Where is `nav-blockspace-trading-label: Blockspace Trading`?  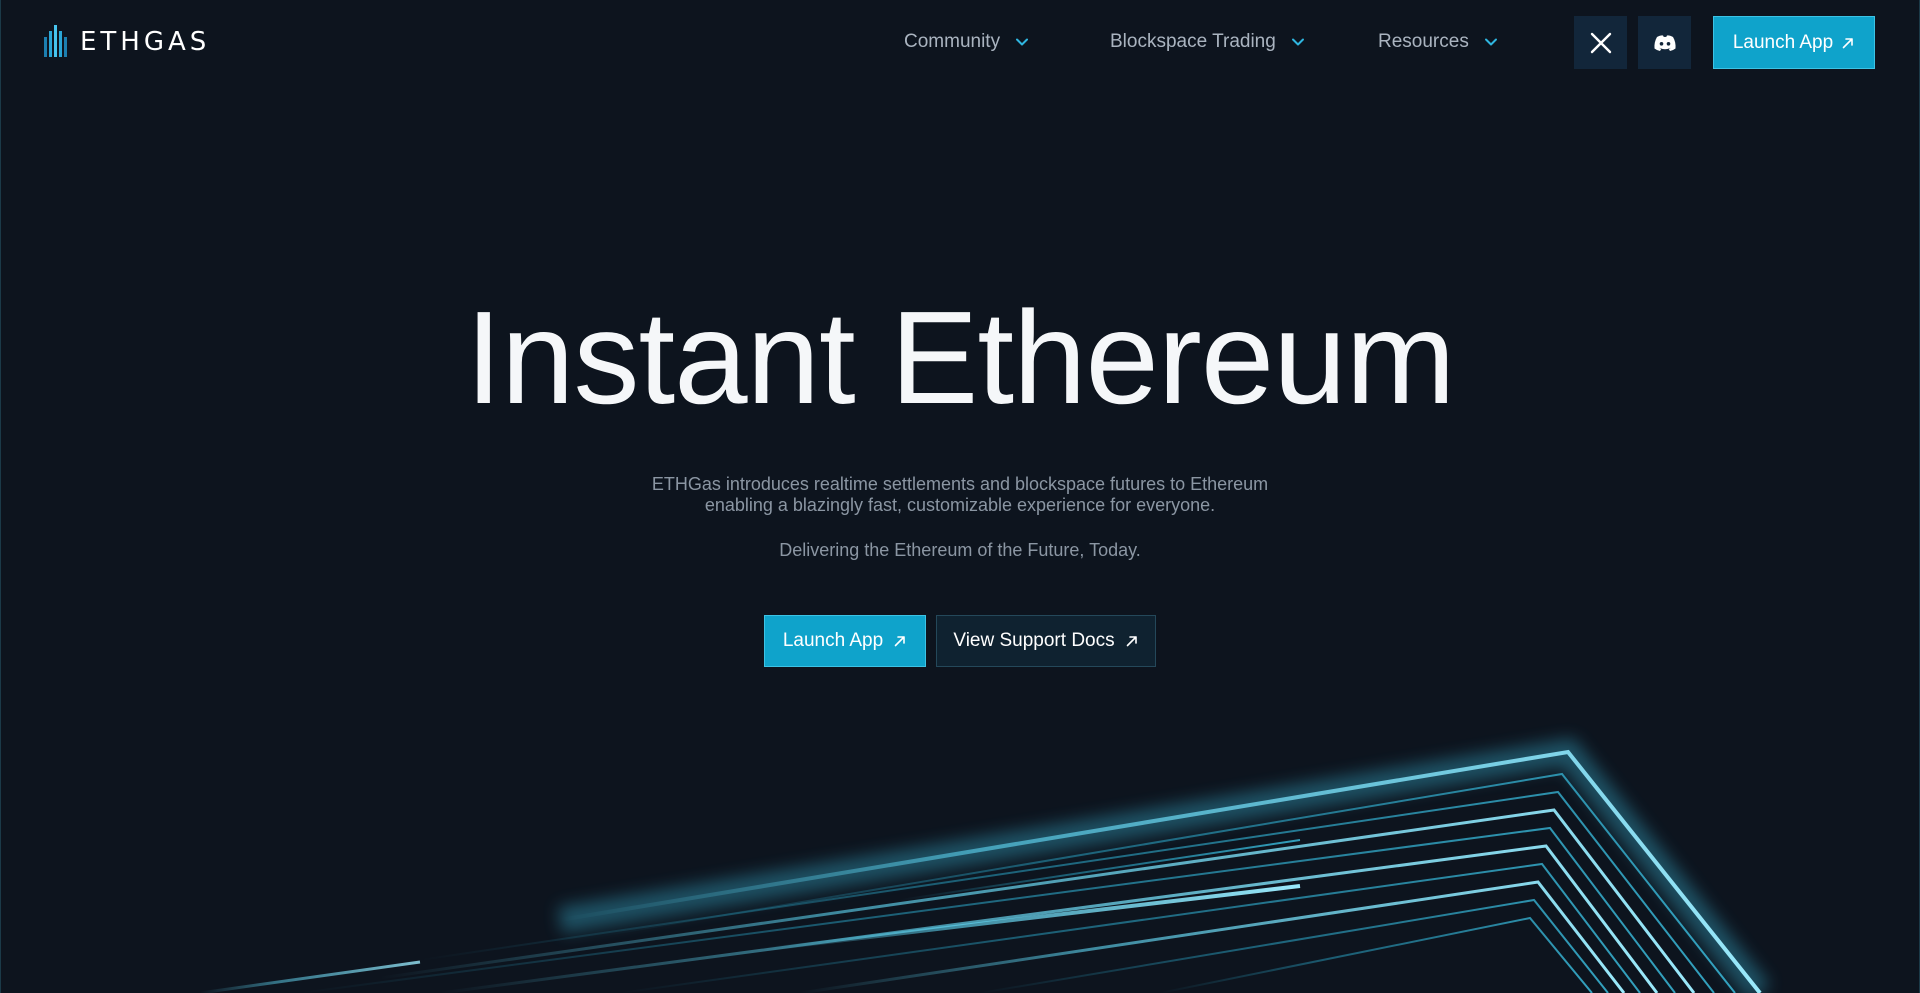 nav-blockspace-trading-label: Blockspace Trading is located at coordinates (1193, 41).